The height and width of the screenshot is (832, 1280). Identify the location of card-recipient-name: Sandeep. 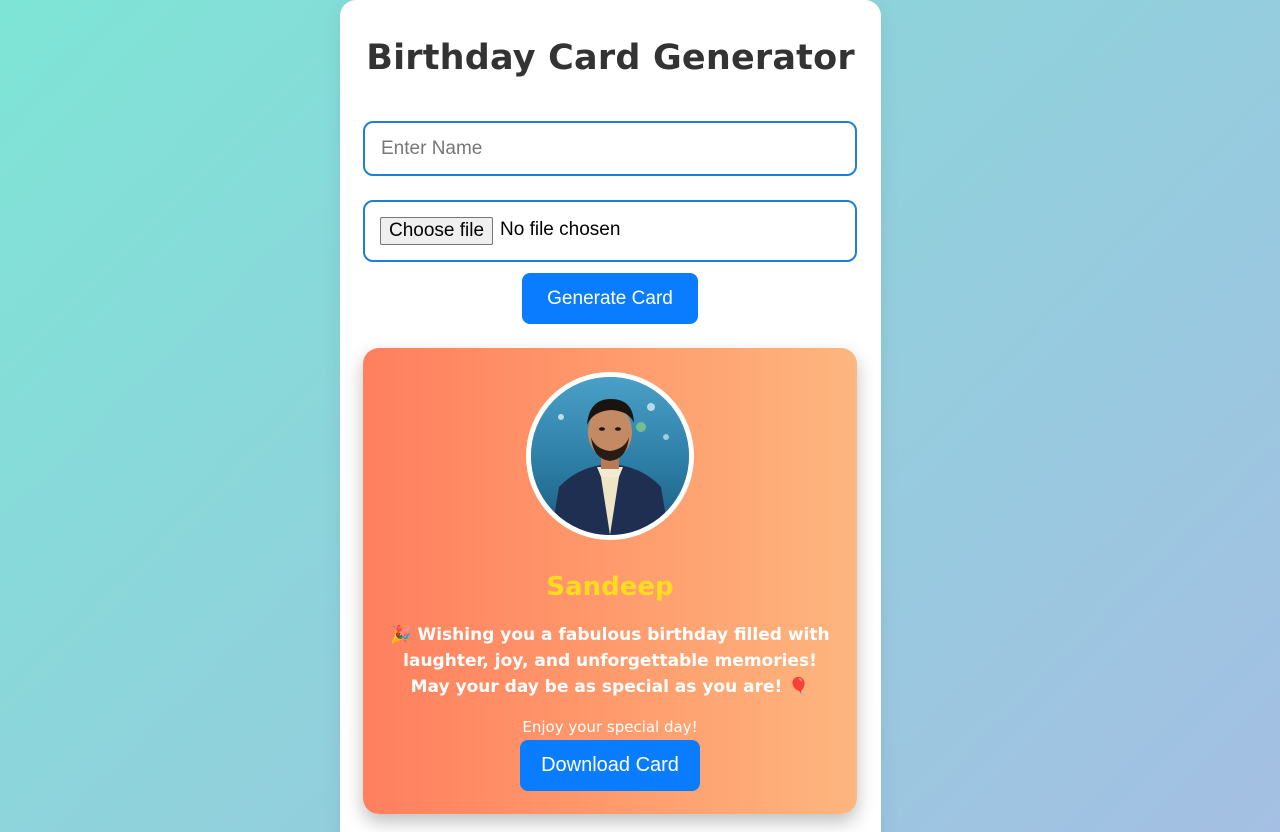
(610, 587).